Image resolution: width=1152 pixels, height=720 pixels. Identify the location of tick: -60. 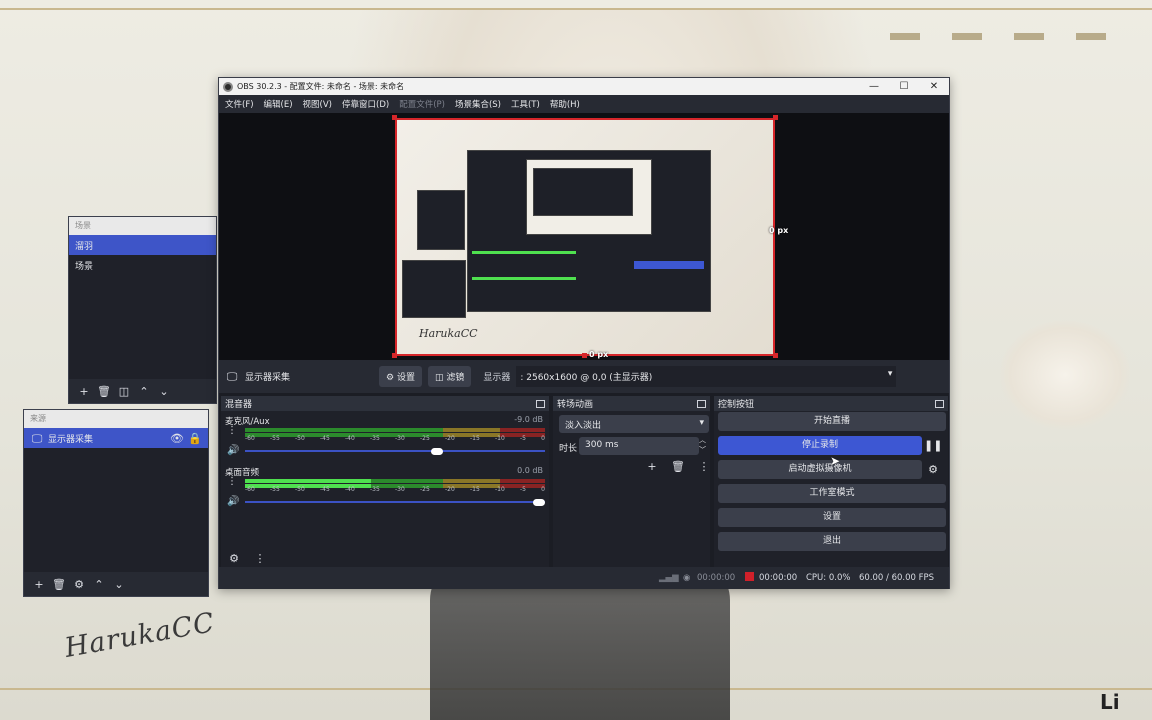
(250, 489).